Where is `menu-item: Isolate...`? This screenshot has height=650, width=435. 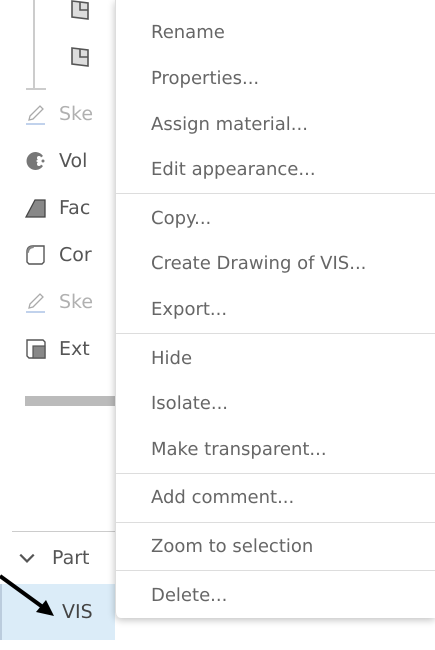 menu-item: Isolate... is located at coordinates (275, 403).